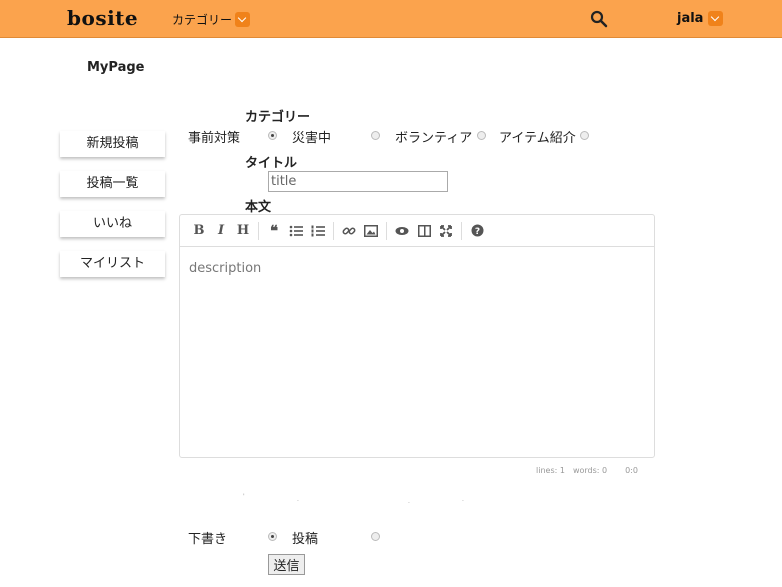 This screenshot has width=782, height=587. What do you see at coordinates (481, 135) in the screenshot?
I see `category-radio-volunteer` at bounding box center [481, 135].